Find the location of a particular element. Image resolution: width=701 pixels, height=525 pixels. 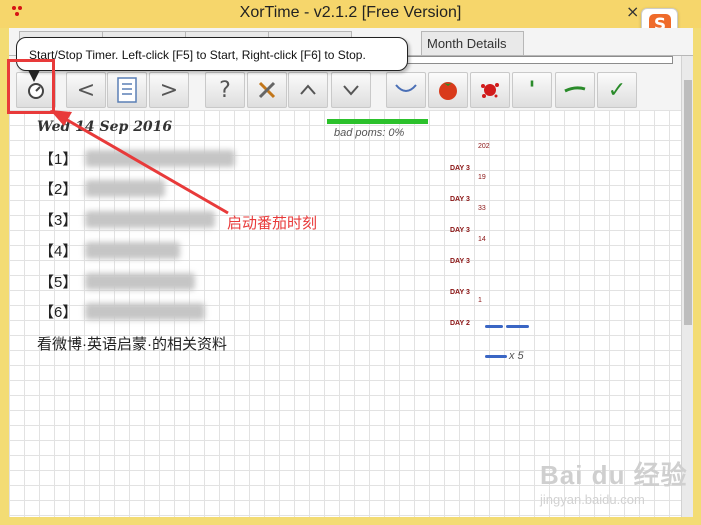

annotation-text: 启动番茄时刻 is located at coordinates (272, 223).